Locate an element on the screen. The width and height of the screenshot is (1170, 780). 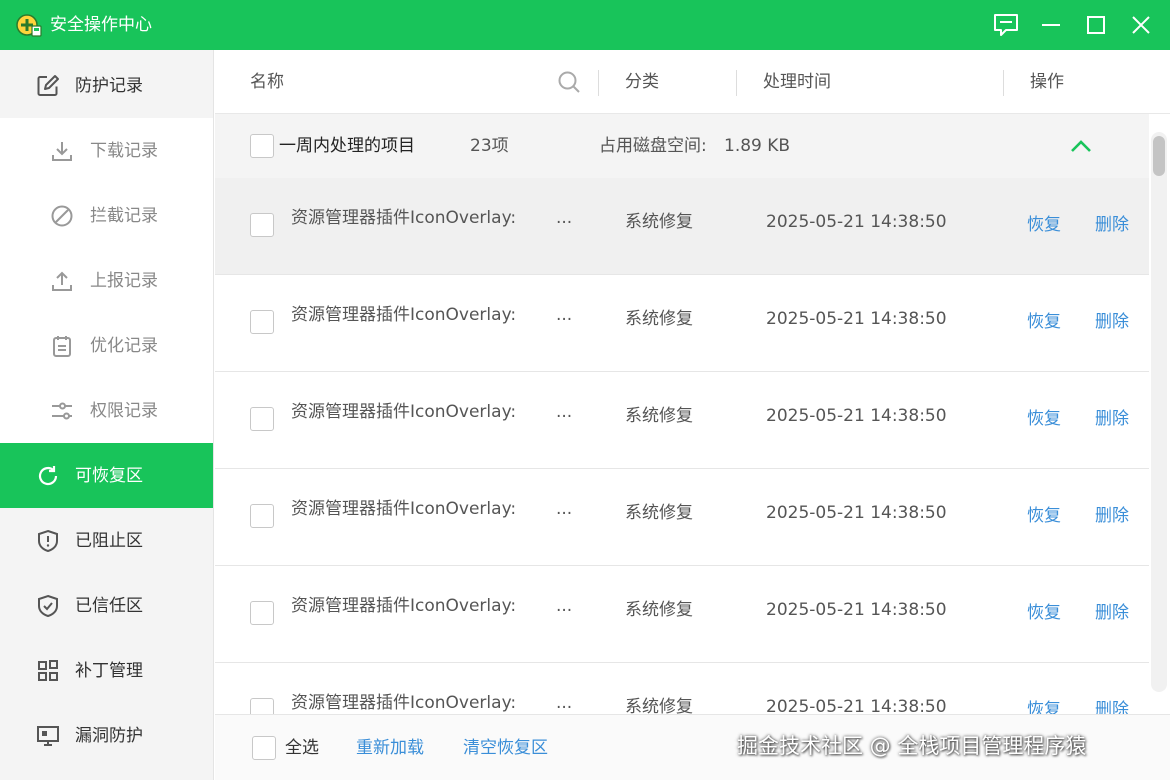
sidebar-item-block-log: 拦截记录 is located at coordinates (106, 215).